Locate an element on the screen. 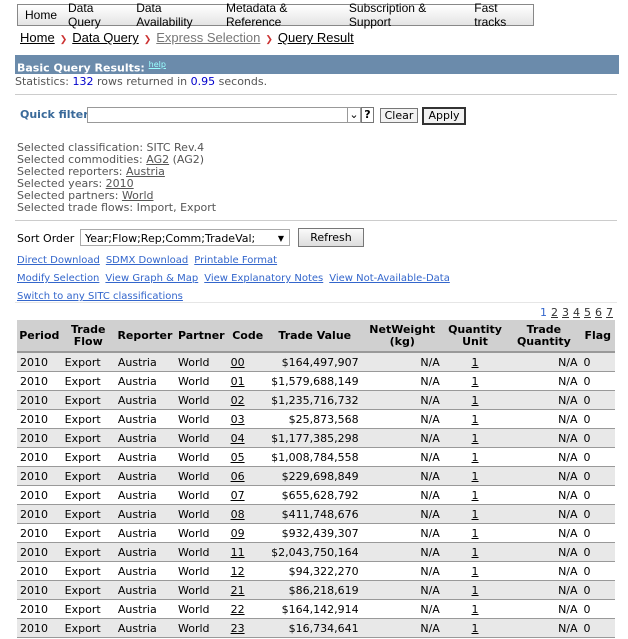 This screenshot has width=628, height=639. query-time: 0.95 is located at coordinates (203, 81).